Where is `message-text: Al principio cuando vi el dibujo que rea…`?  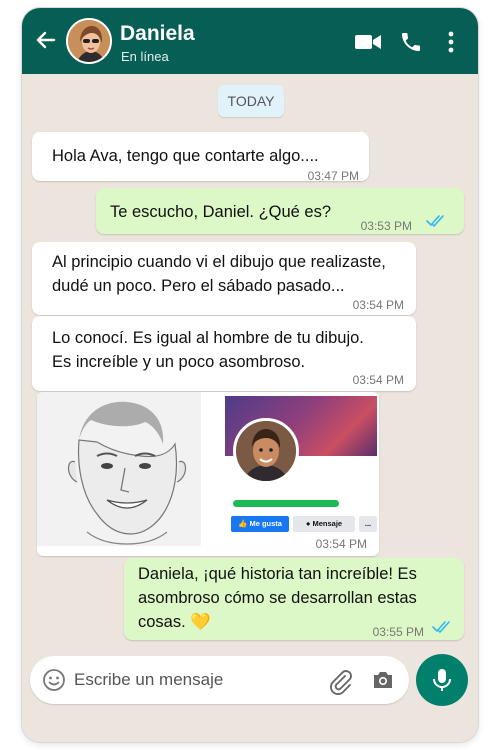
message-text: Al principio cuando vi el dibujo que rea… is located at coordinates (219, 274).